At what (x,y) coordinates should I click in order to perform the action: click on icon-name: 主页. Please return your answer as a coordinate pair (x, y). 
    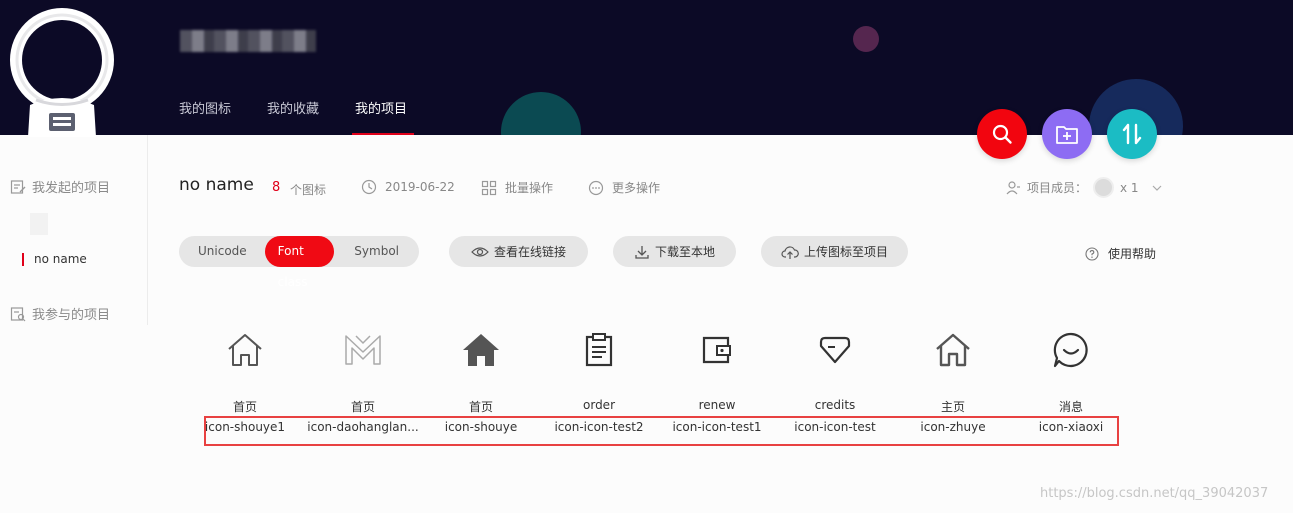
    Looking at the image, I should click on (952, 407).